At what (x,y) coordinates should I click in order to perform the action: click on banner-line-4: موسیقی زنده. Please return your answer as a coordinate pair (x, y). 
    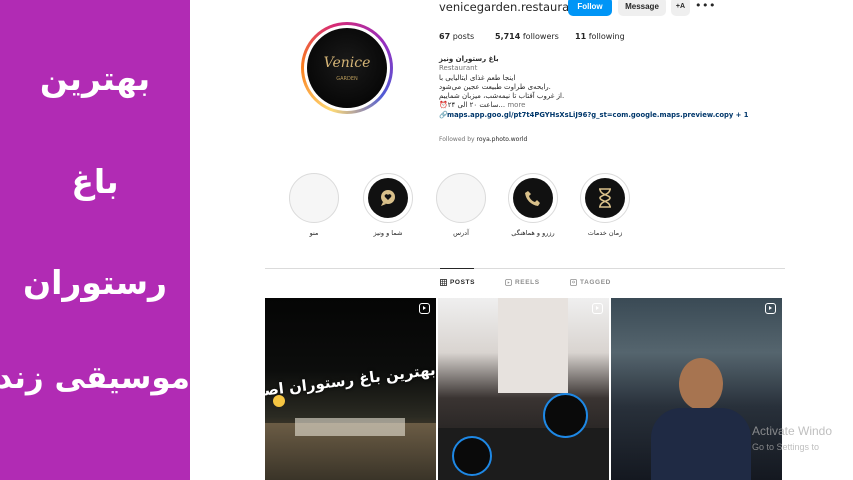
    Looking at the image, I should click on (95, 378).